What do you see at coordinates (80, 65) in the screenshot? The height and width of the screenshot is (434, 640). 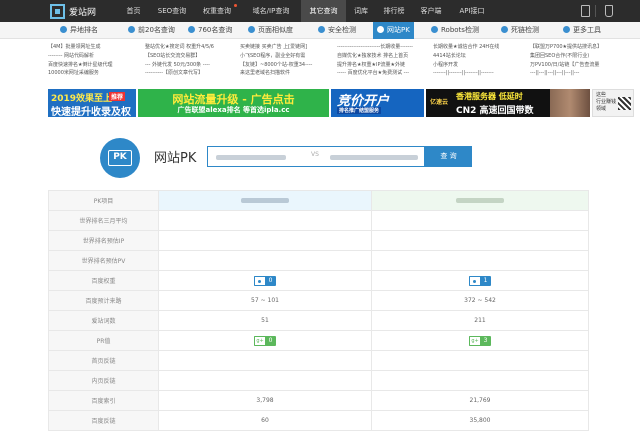 I see `ad-link: 百度快速排名★倒计星级代理` at bounding box center [80, 65].